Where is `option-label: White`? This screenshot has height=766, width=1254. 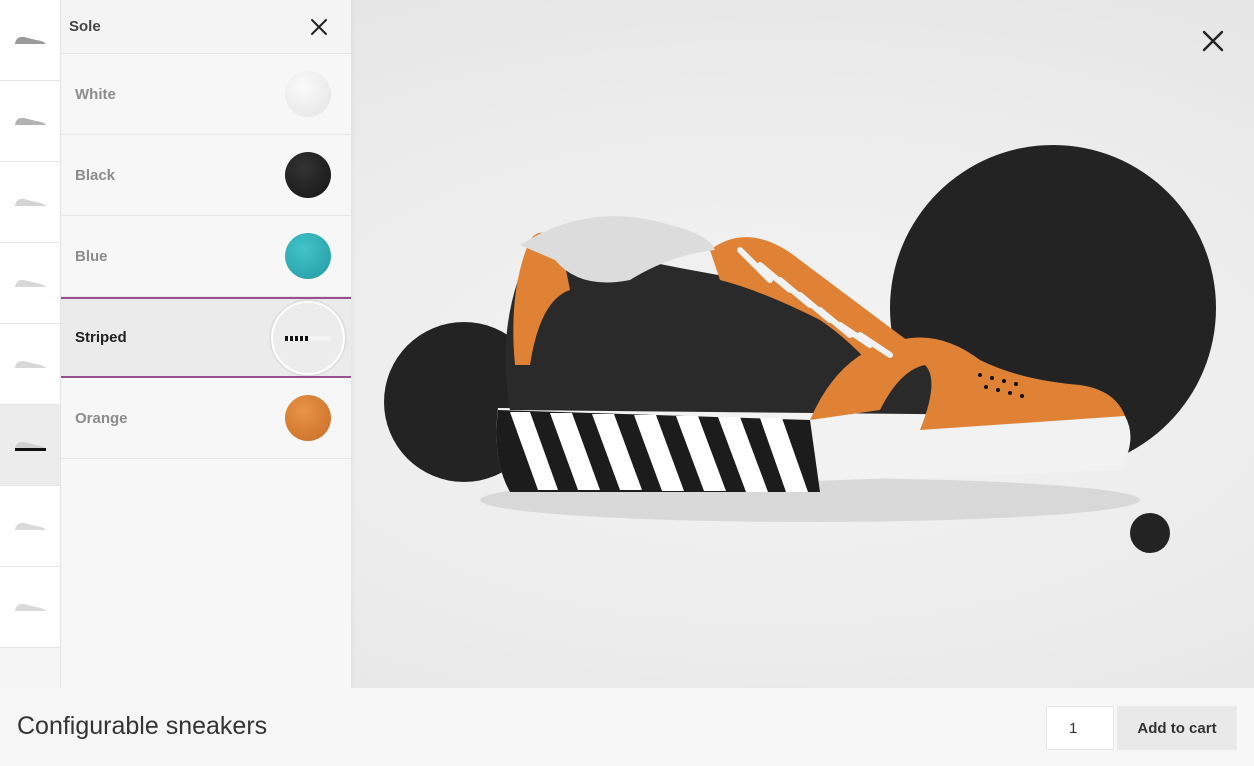 option-label: White is located at coordinates (95, 94).